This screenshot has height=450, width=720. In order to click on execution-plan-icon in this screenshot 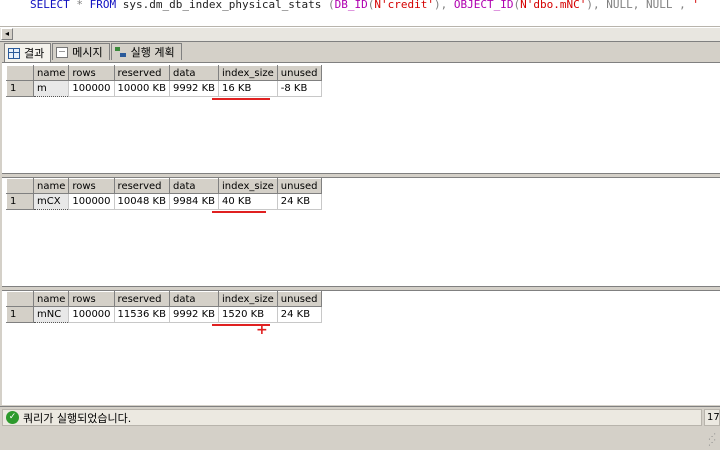, I will do `click(120, 52)`.